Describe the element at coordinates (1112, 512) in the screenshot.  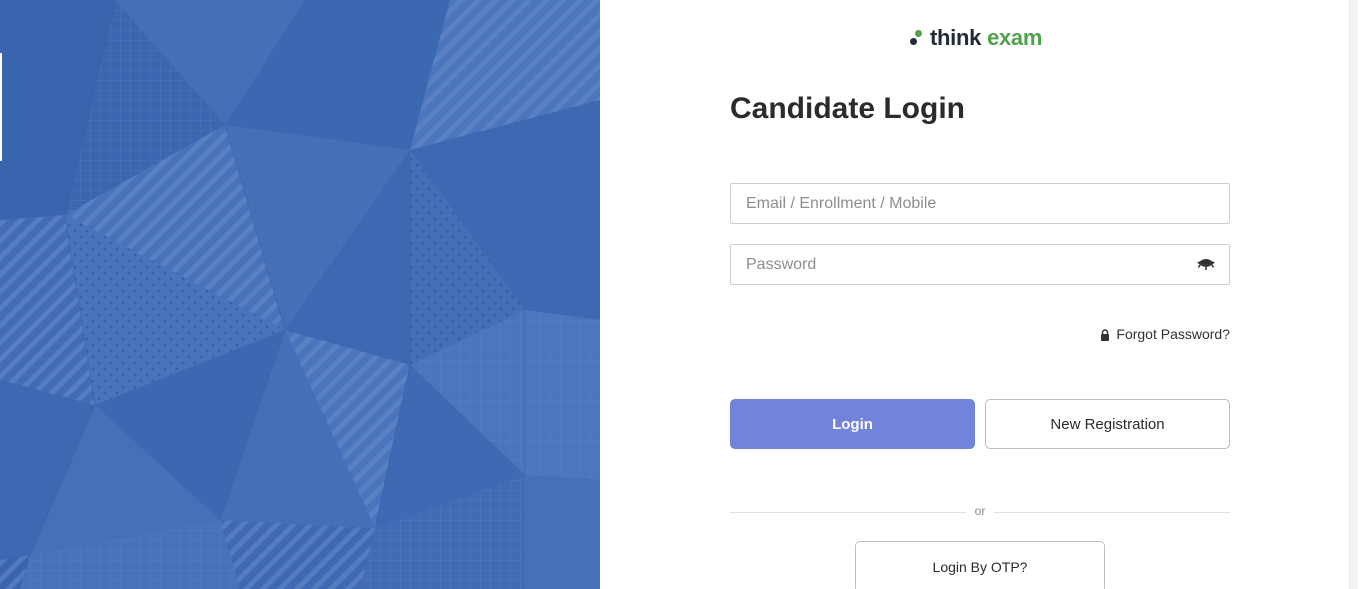
I see `divider-line-right` at that location.